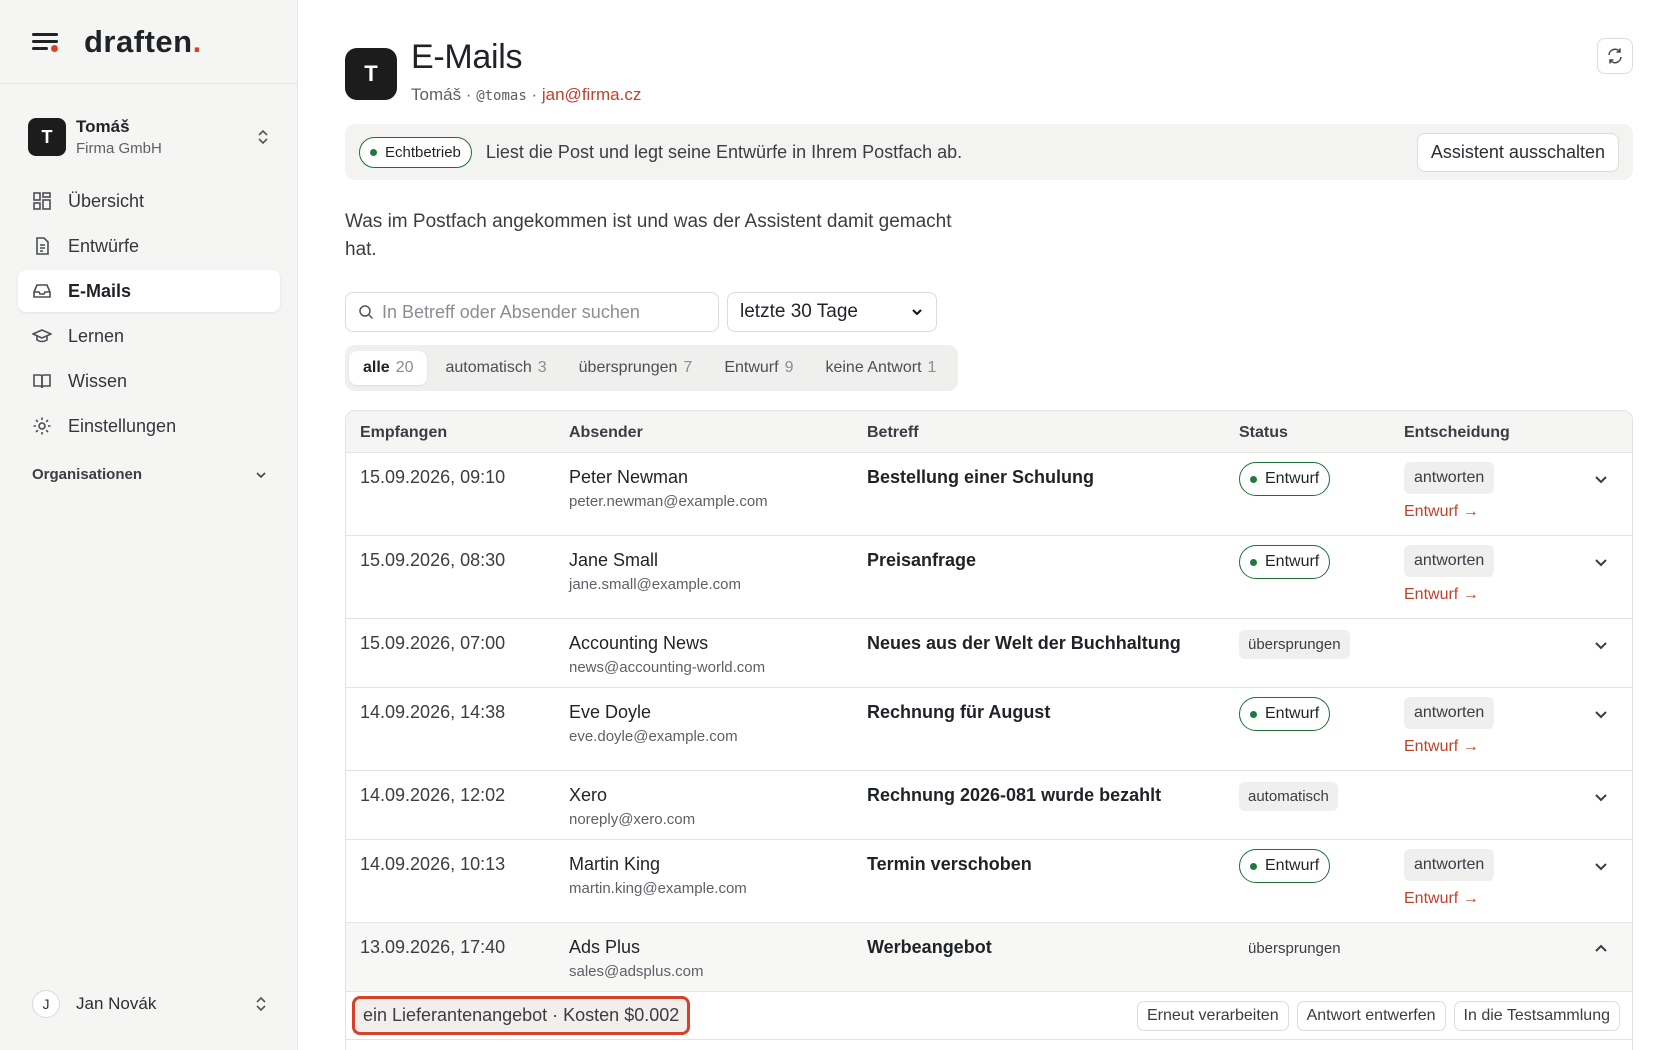  What do you see at coordinates (433, 864) in the screenshot?
I see `received-date: 14.09.2026, 10:13` at bounding box center [433, 864].